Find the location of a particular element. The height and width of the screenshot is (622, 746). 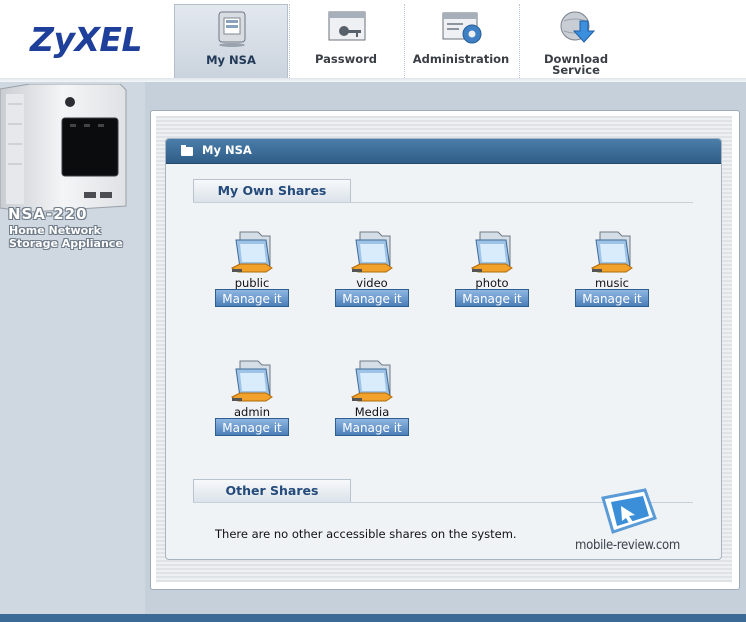

logo-text: ZyXEL is located at coordinates (86, 39).